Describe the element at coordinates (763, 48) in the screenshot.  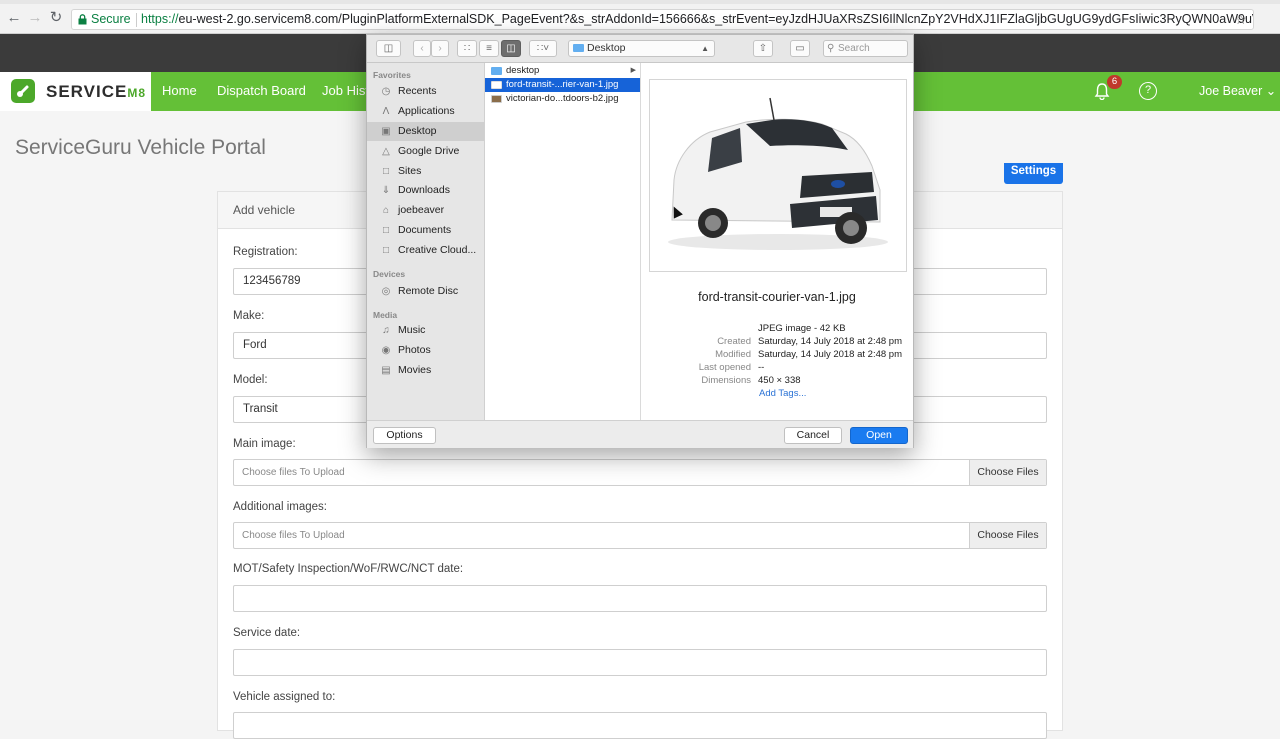
I see `share-icon: ⇧` at that location.